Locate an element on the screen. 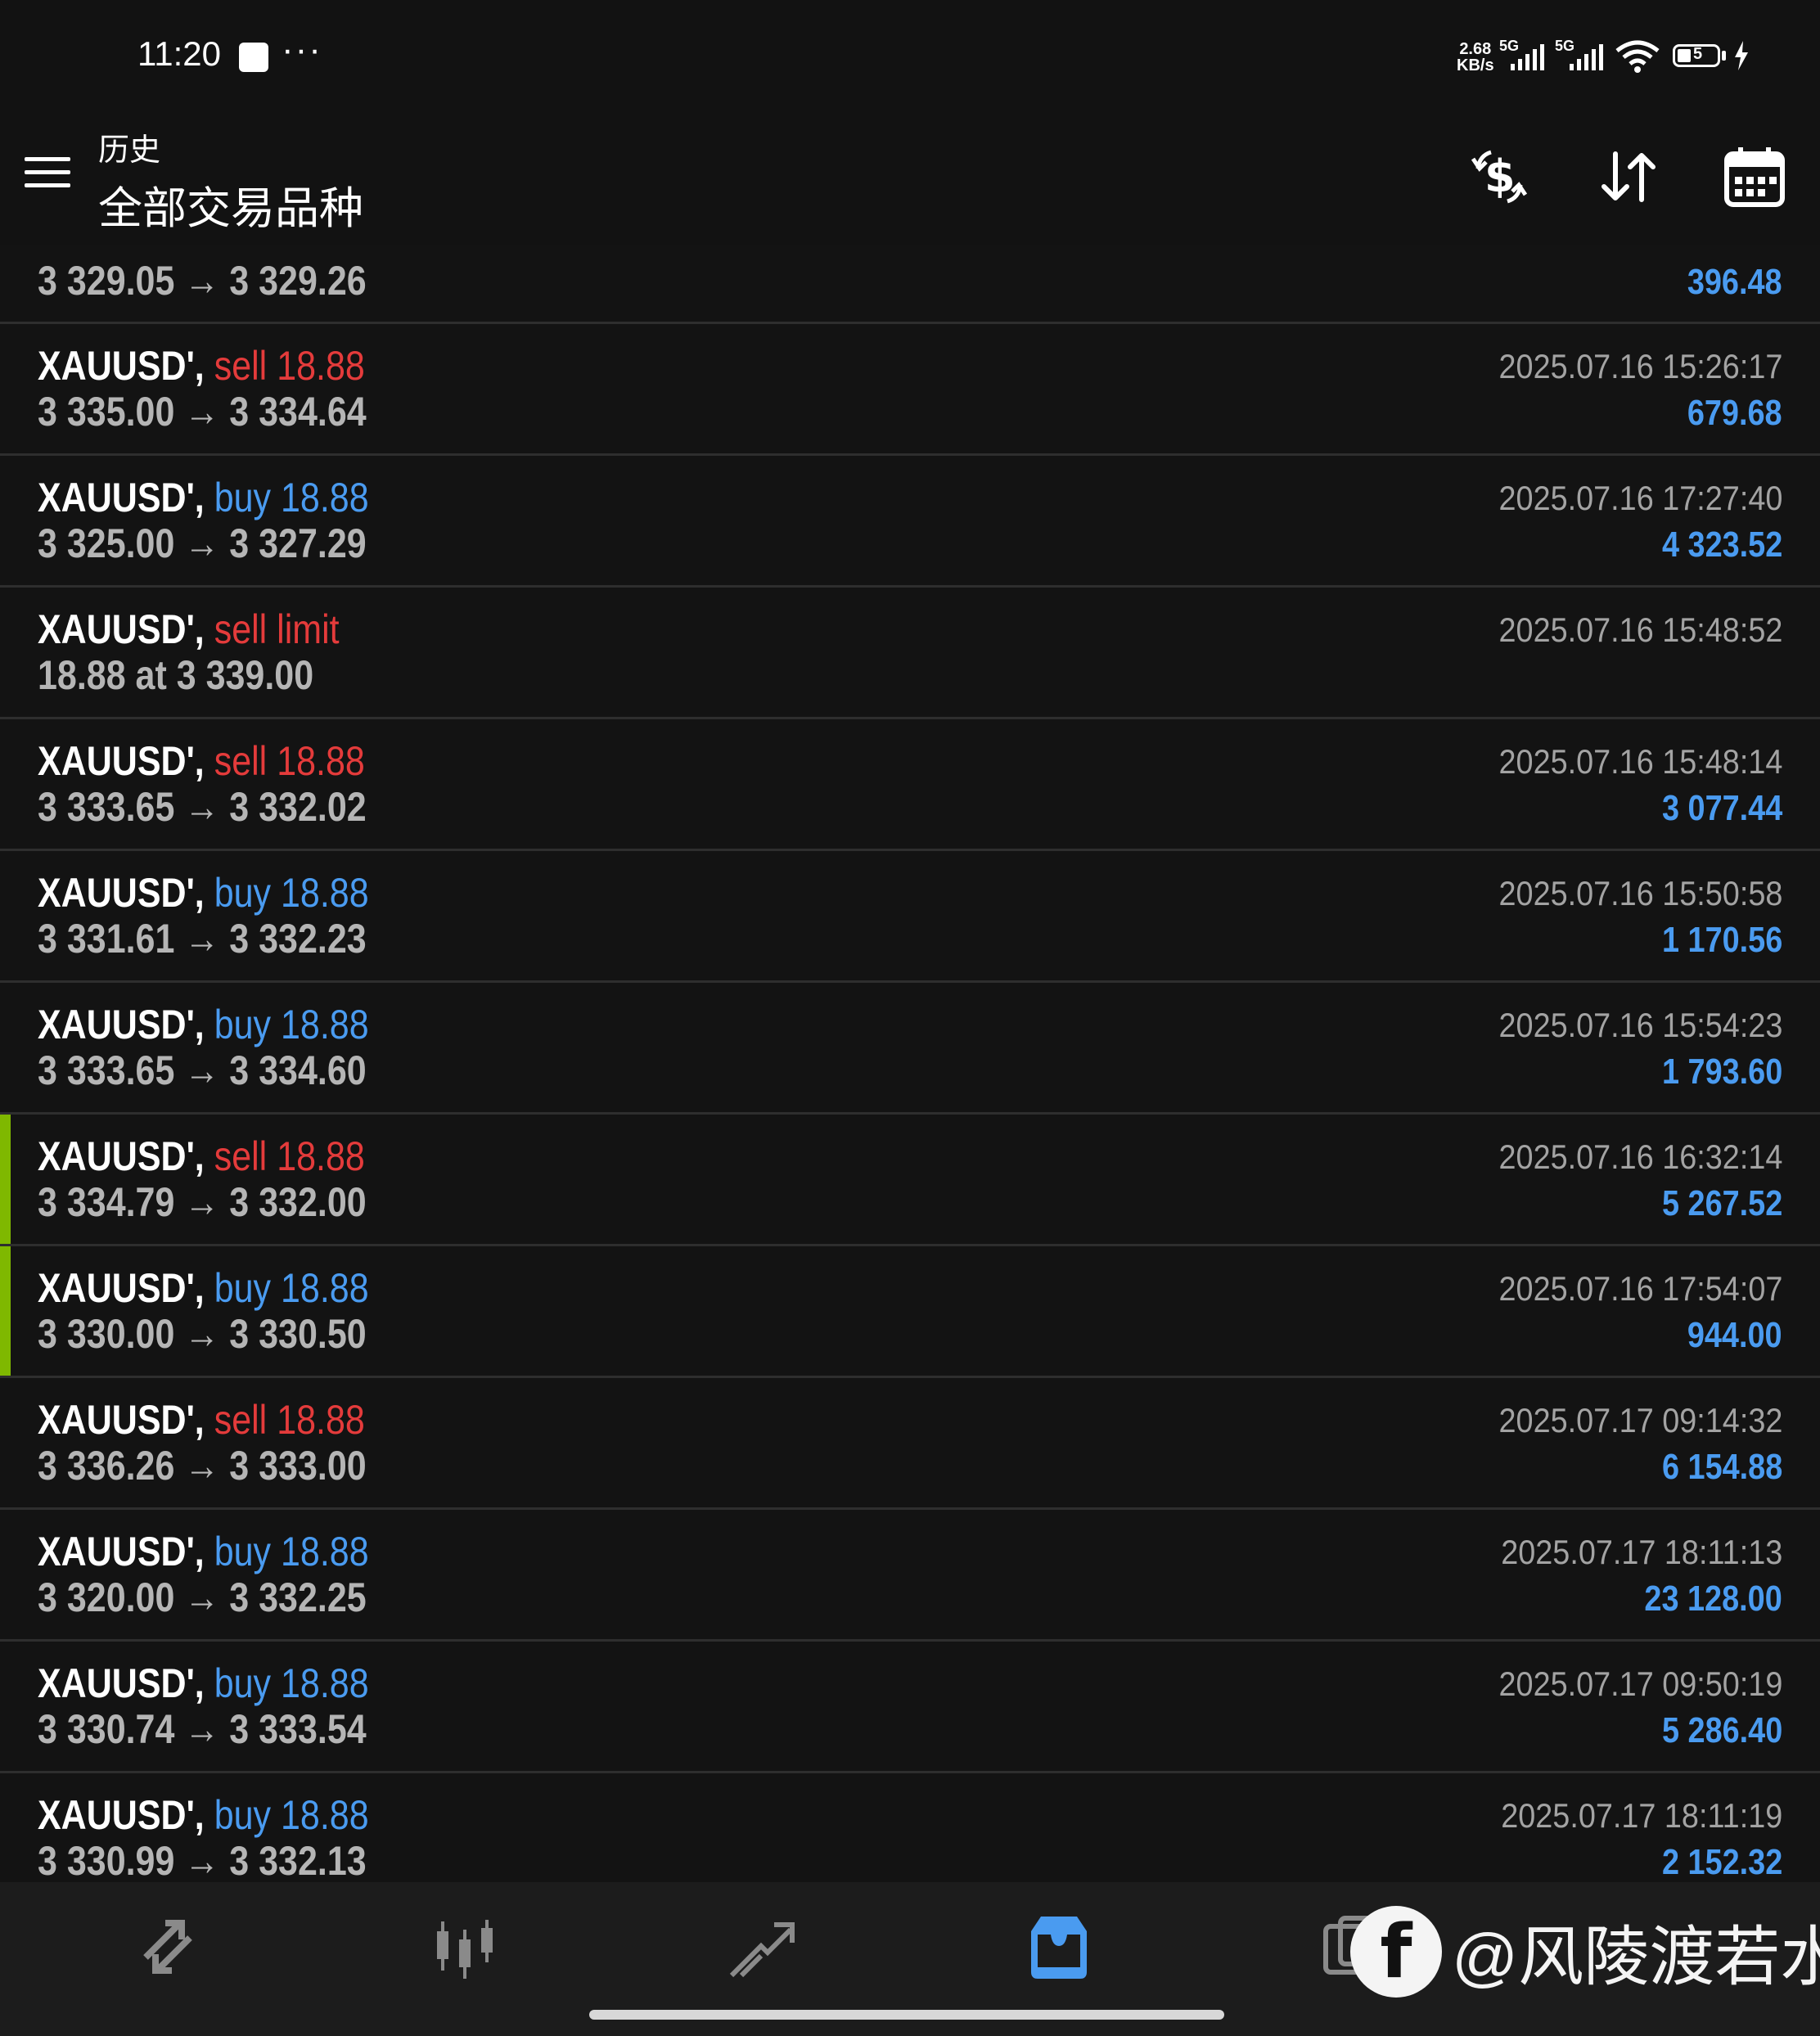 Image resolution: width=1820 pixels, height=2036 pixels. trade-time: 2025.07.17 09:14:32 is located at coordinates (1640, 1420).